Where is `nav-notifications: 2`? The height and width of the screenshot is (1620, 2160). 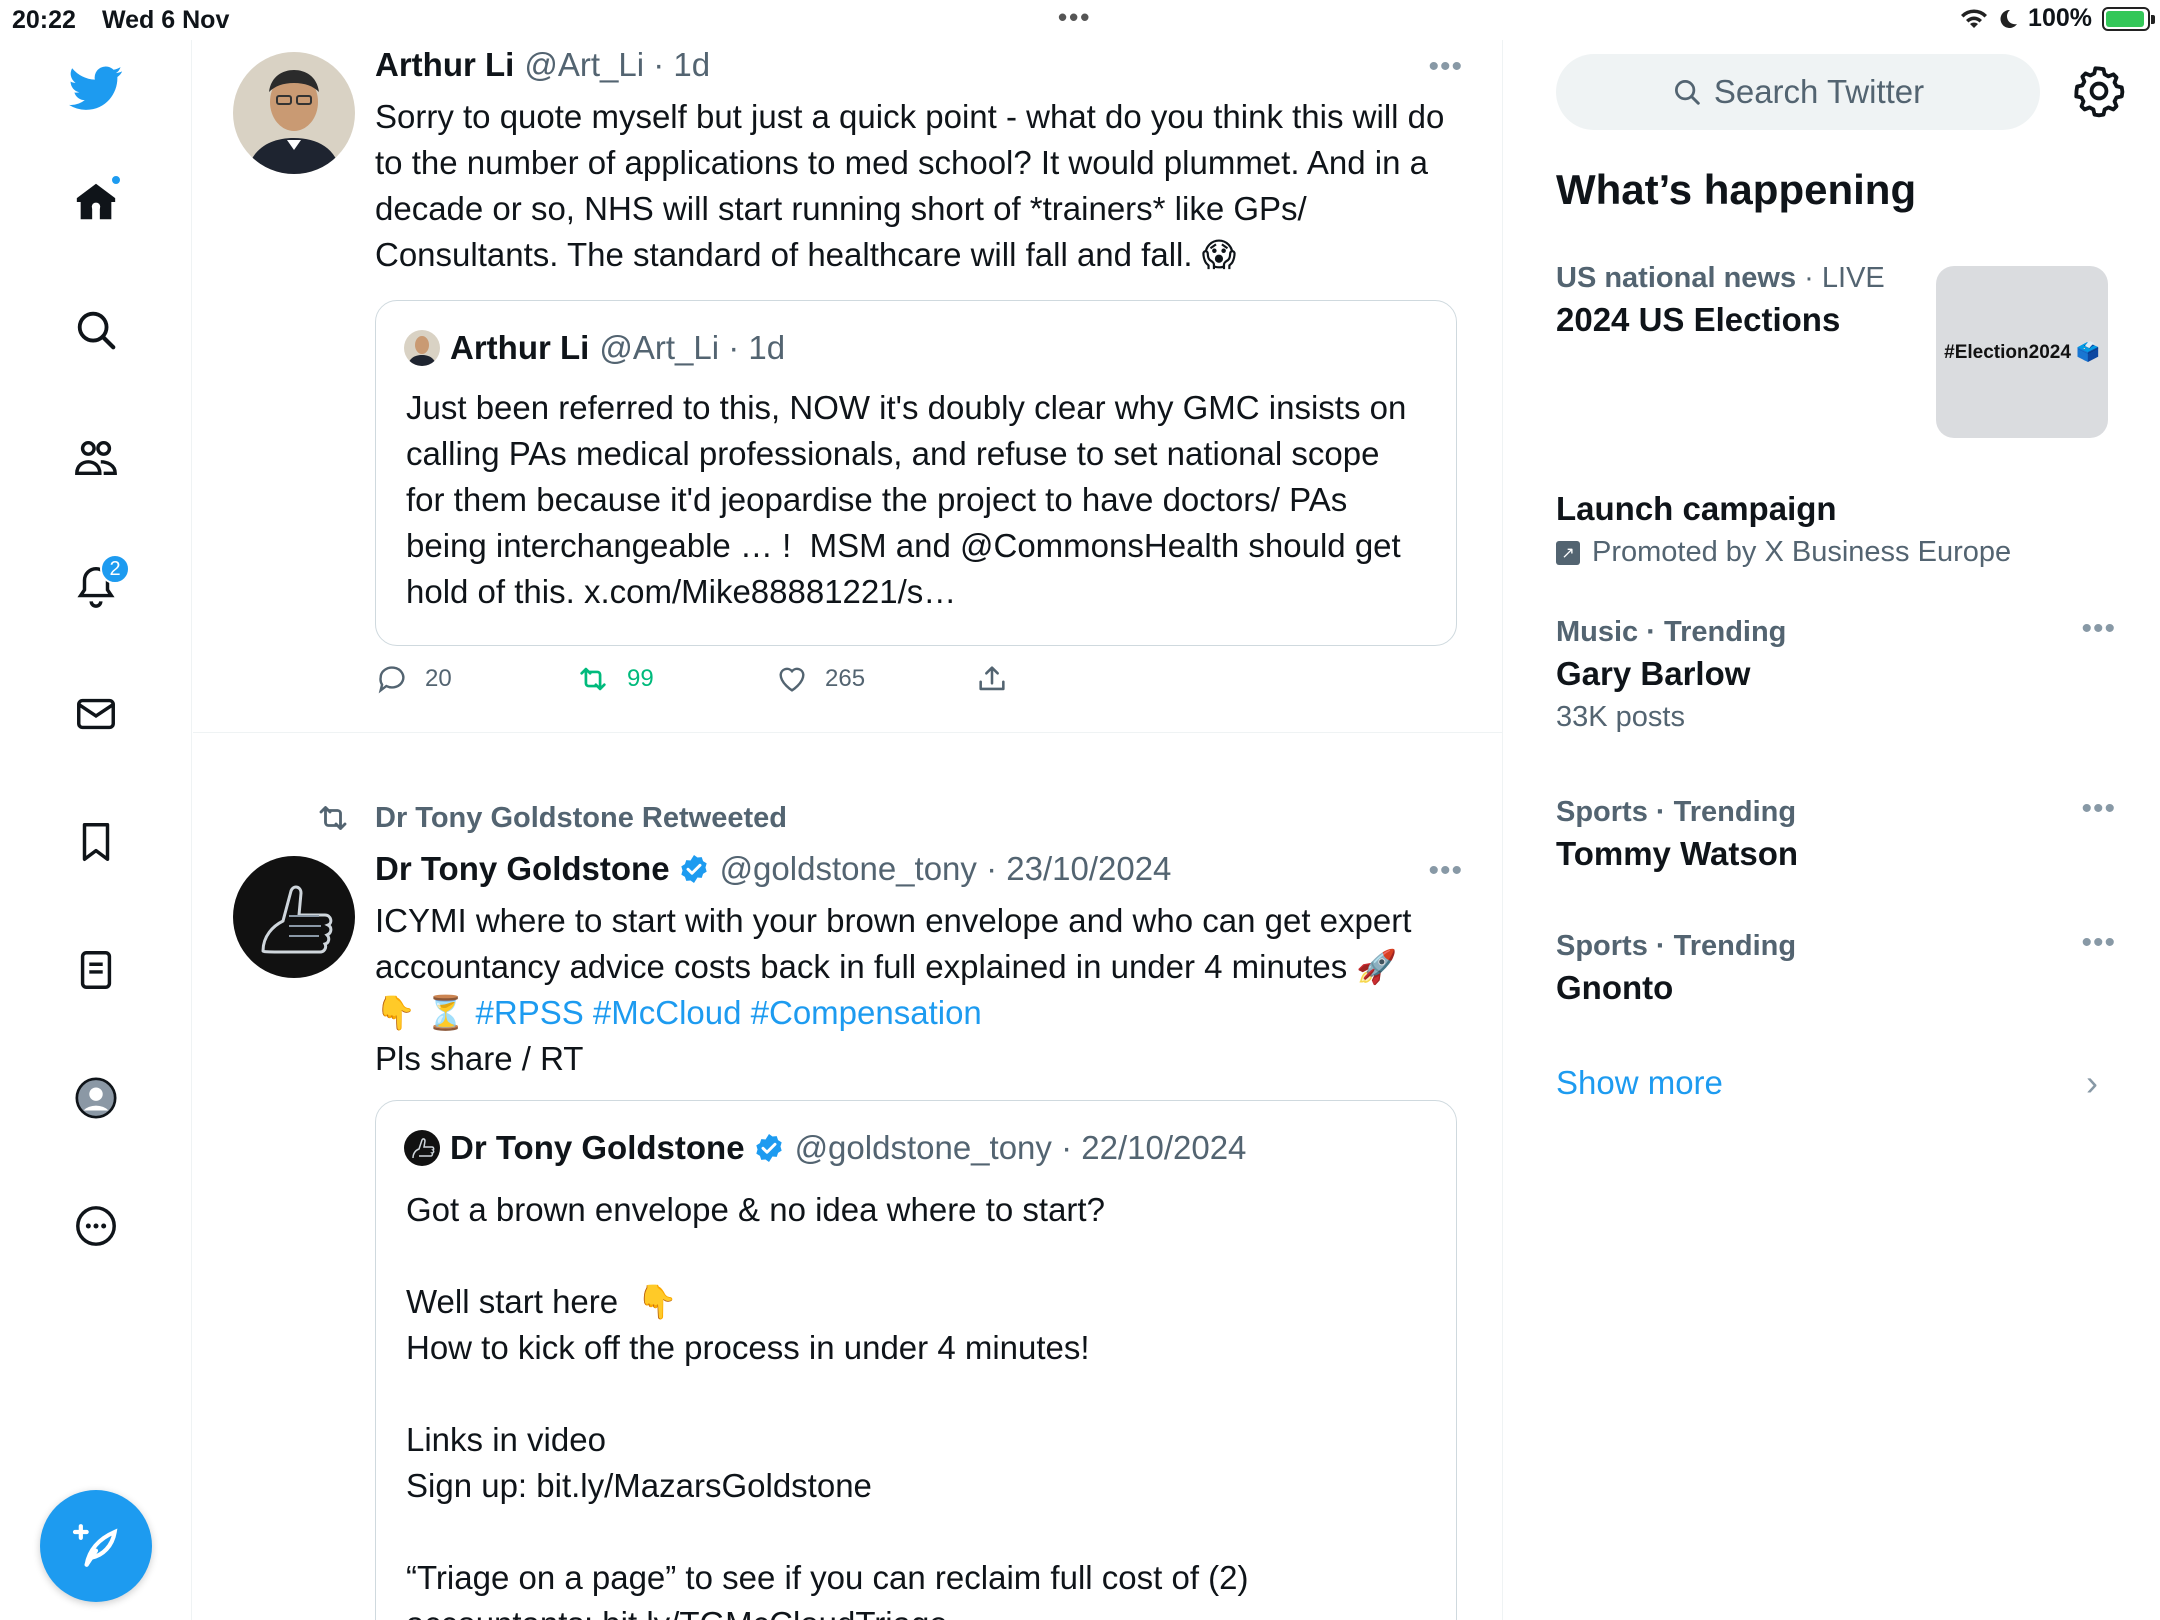
nav-notifications: 2 is located at coordinates (98, 585).